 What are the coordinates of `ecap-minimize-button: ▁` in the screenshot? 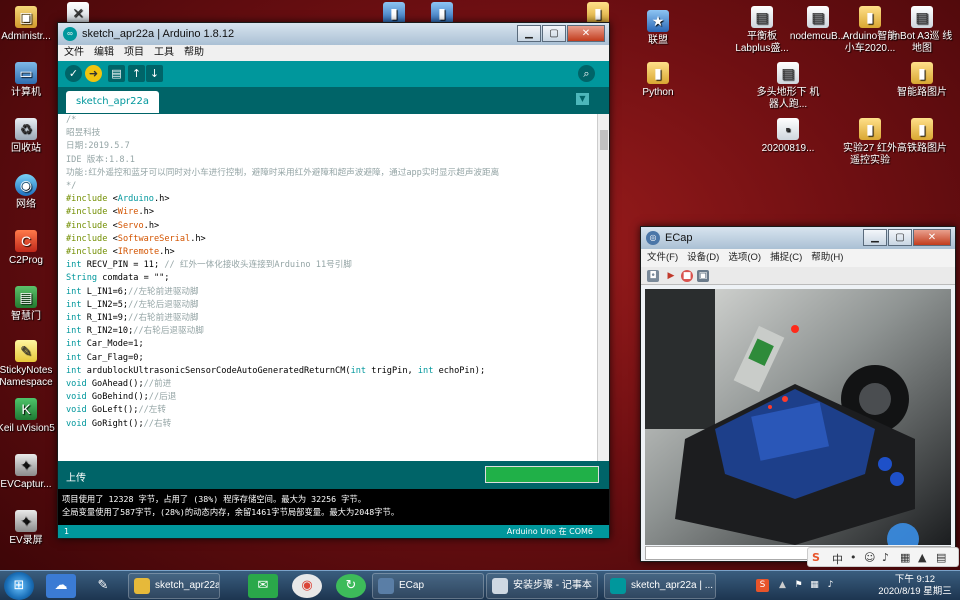 It's located at (875, 237).